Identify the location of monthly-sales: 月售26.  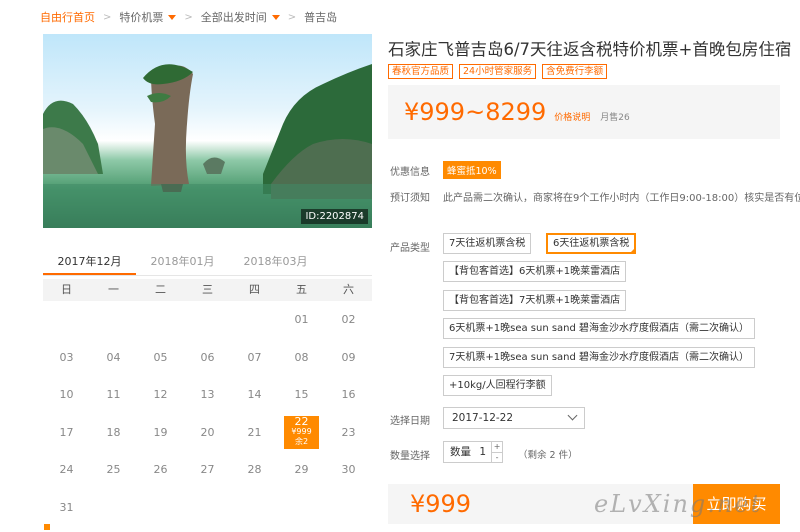
(615, 117).